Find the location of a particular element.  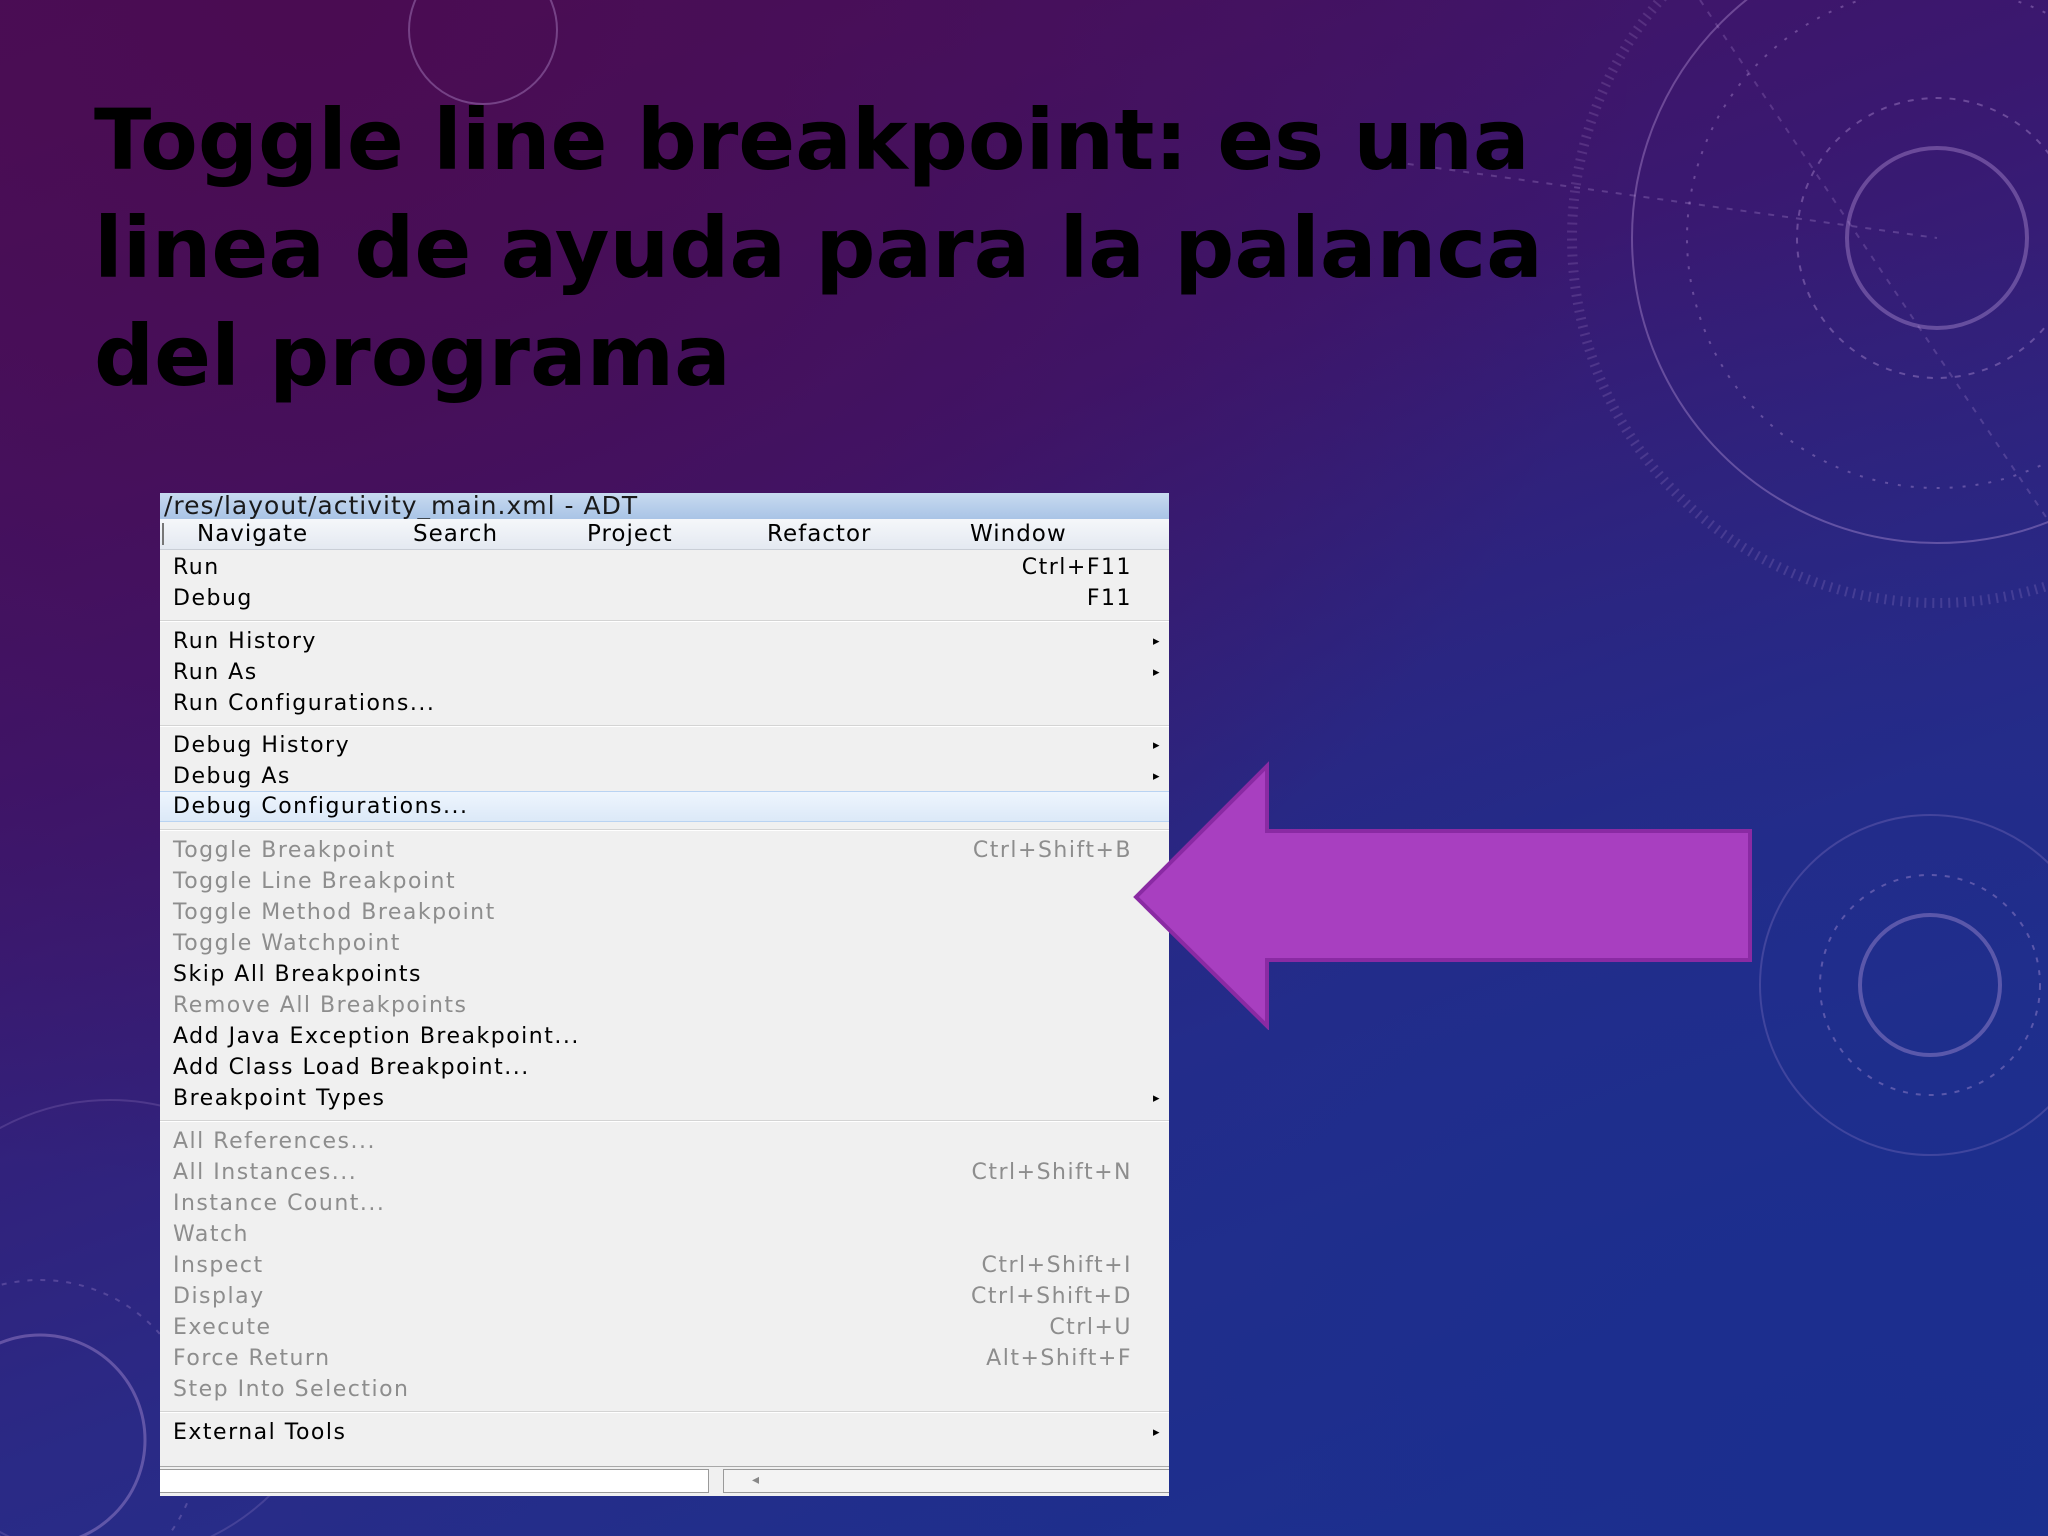

menu-item-step-into-selection: Step Into Selection is located at coordinates (664, 1389).